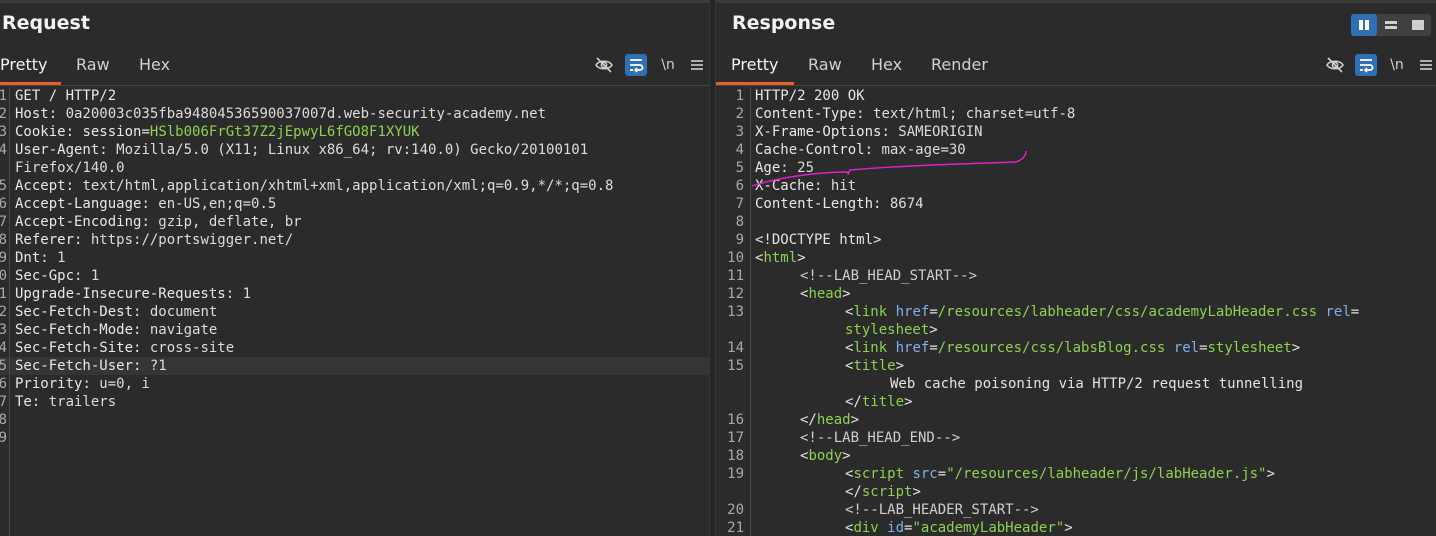 This screenshot has width=1436, height=536. Describe the element at coordinates (45, 276) in the screenshot. I see `header-name: Sec-Gpc` at that location.